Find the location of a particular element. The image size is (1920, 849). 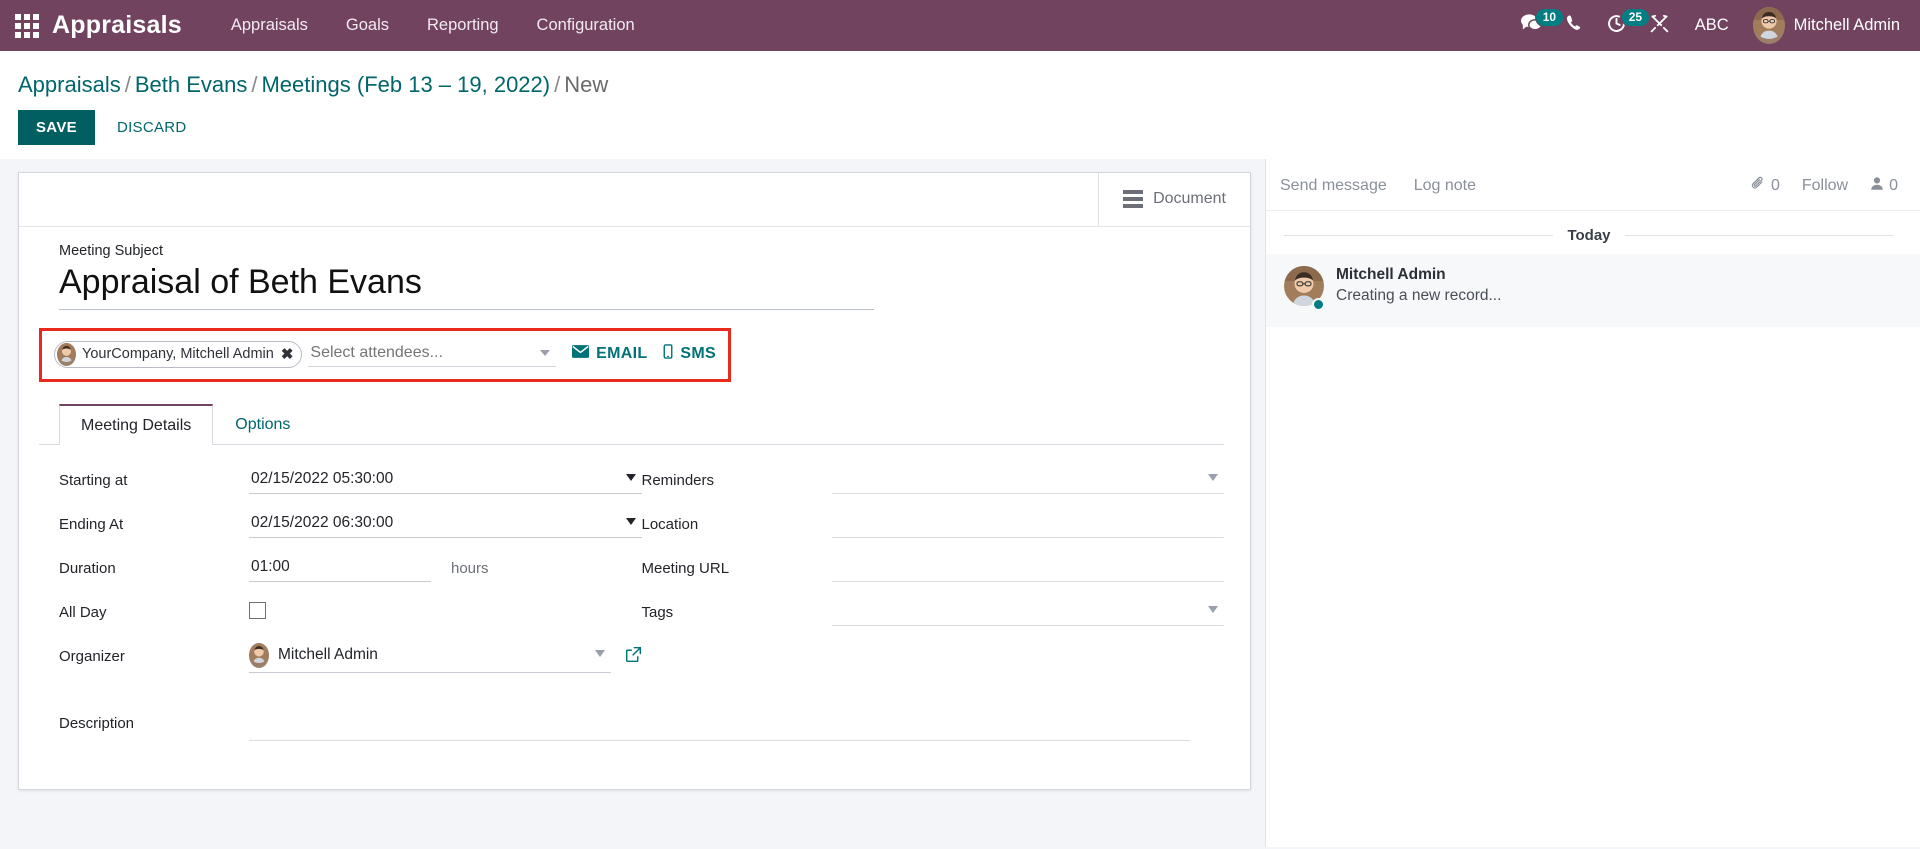

tab-meeting-details: Meeting Details is located at coordinates (136, 424).